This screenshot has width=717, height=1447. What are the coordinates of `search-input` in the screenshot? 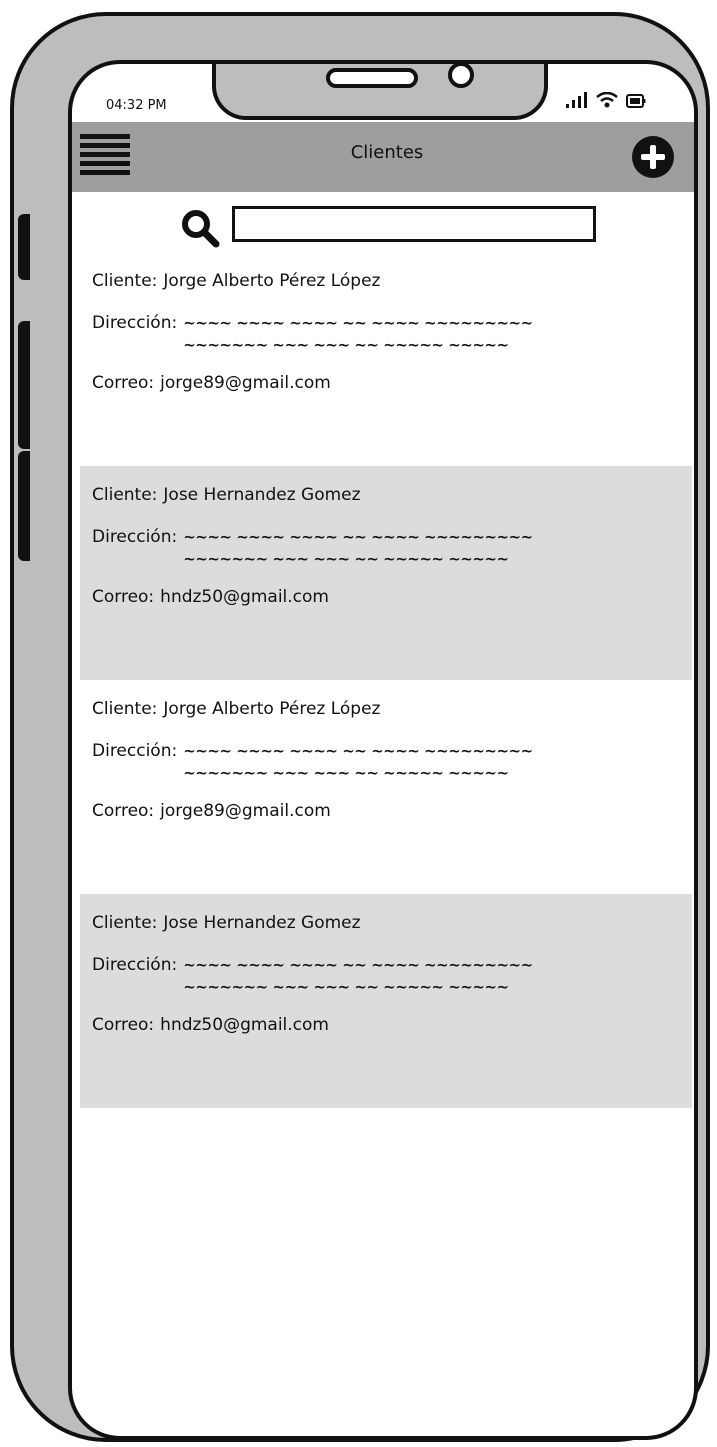 It's located at (414, 224).